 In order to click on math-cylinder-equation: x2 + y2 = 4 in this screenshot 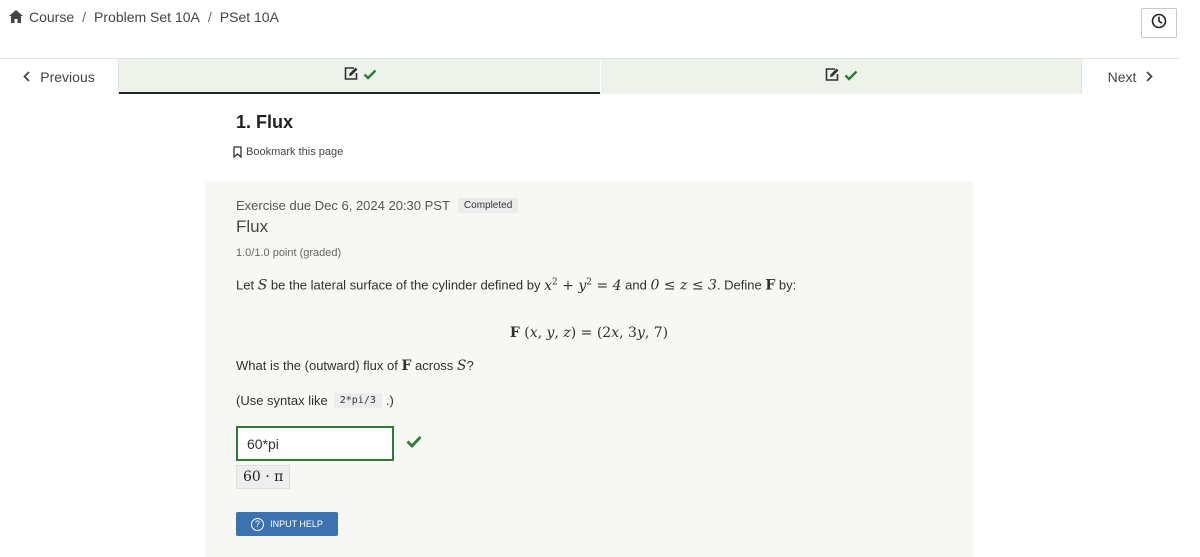, I will do `click(583, 285)`.